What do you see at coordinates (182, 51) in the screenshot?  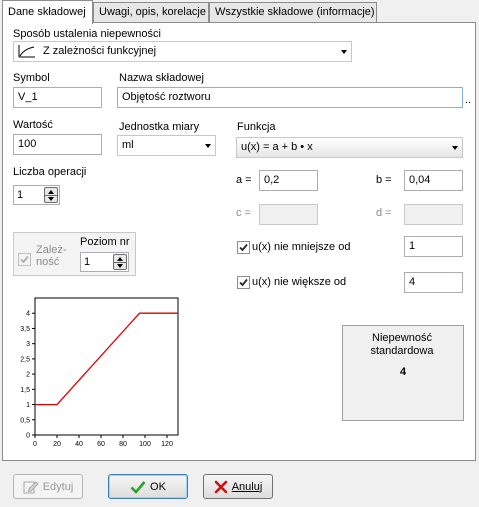 I see `method-combo: Z zależności funkcyjnej` at bounding box center [182, 51].